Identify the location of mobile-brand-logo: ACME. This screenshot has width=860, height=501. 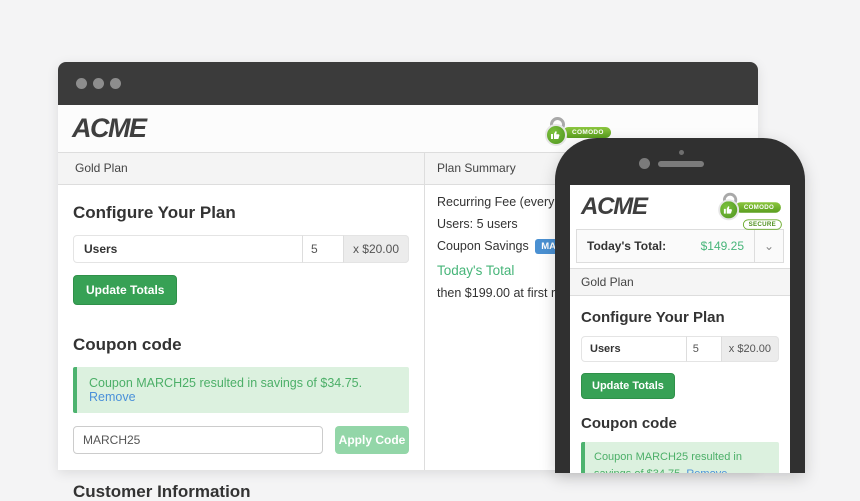
(614, 206).